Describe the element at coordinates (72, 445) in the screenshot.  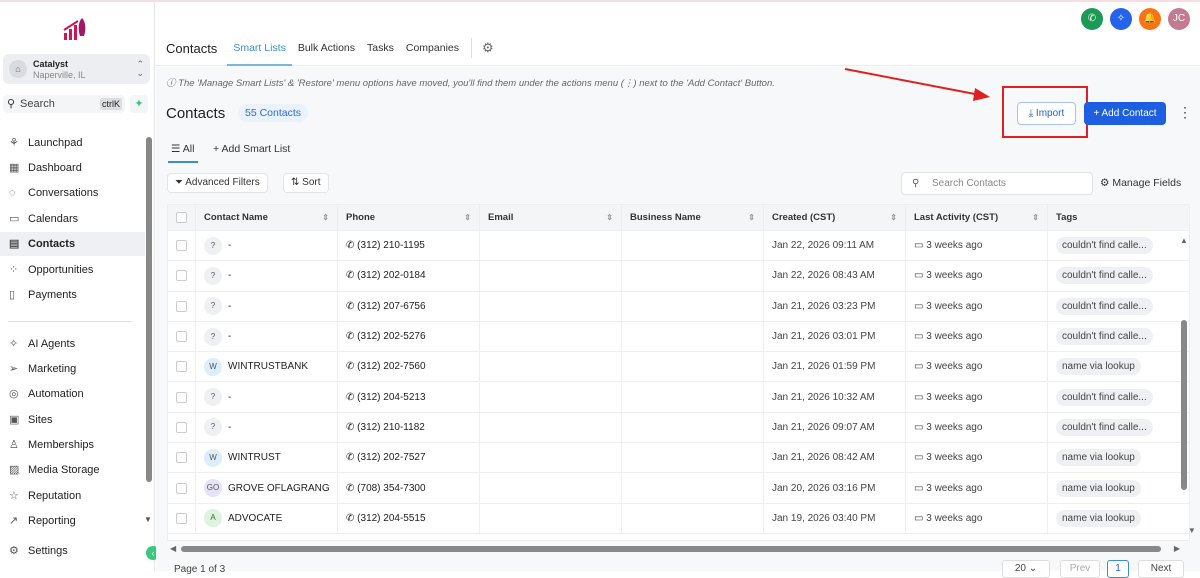
I see `sidebar-item-memberships: ♙ Memberships` at that location.